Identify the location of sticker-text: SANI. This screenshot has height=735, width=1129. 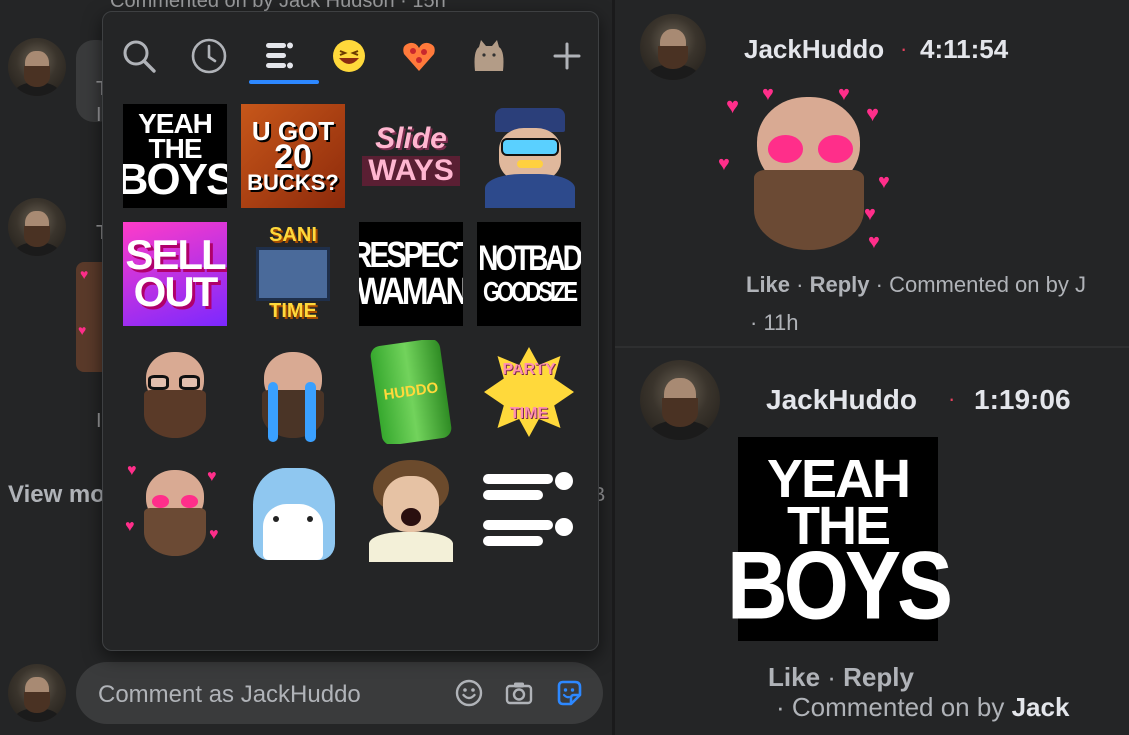
(293, 235).